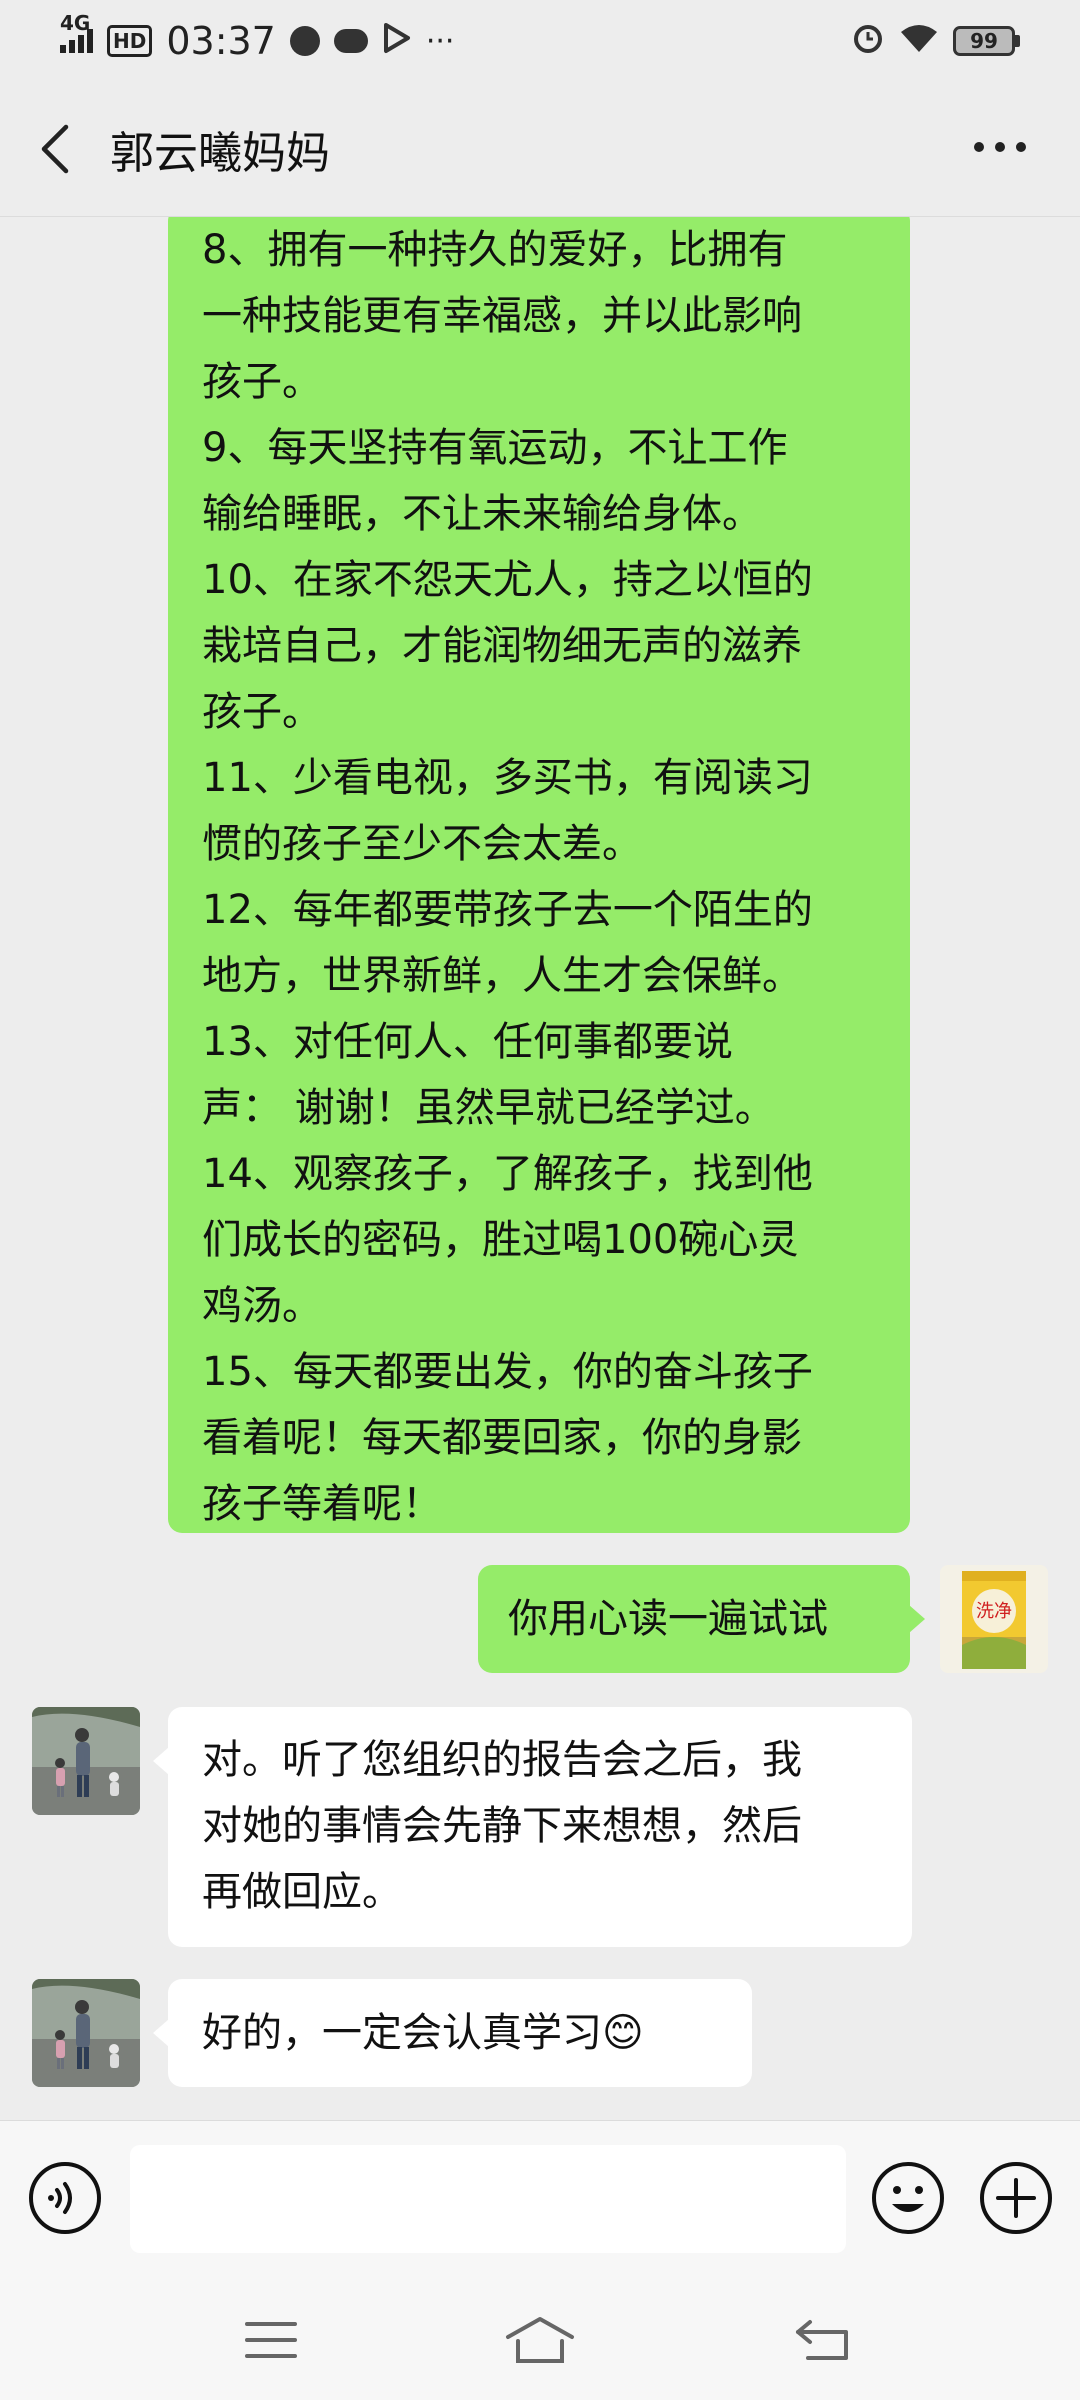 This screenshot has width=1080, height=2400. I want to click on menu-nav-button, so click(271, 2340).